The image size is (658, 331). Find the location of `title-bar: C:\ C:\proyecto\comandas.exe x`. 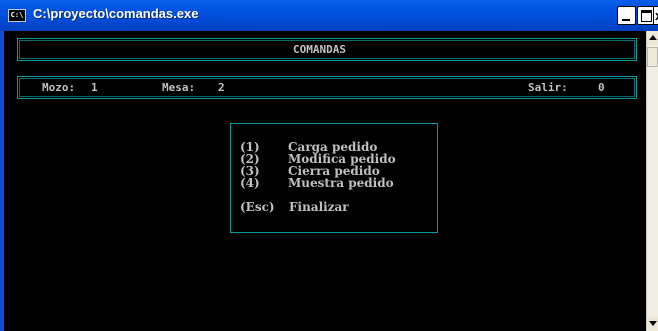

title-bar: C:\ C:\proyecto\comandas.exe x is located at coordinates (329, 15).